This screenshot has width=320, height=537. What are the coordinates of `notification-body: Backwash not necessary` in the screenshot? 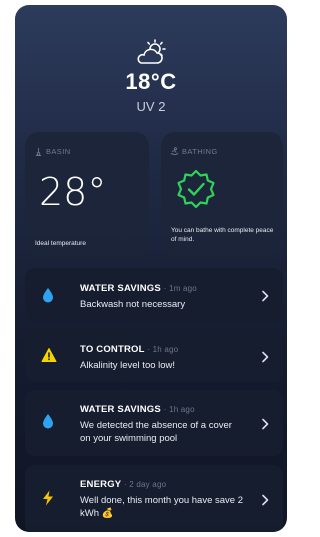 It's located at (133, 304).